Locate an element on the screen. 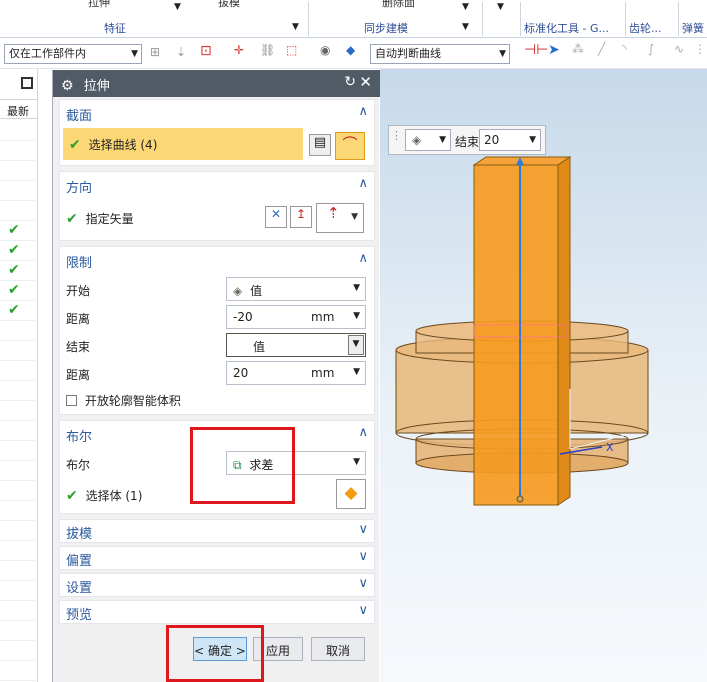  reverse-direction-icon: ✕ is located at coordinates (276, 217).